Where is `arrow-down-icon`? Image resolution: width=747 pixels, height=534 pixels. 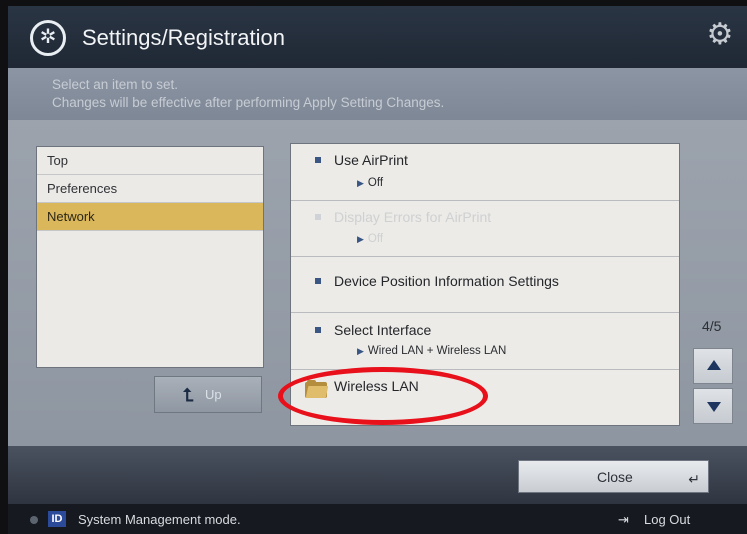 arrow-down-icon is located at coordinates (714, 407).